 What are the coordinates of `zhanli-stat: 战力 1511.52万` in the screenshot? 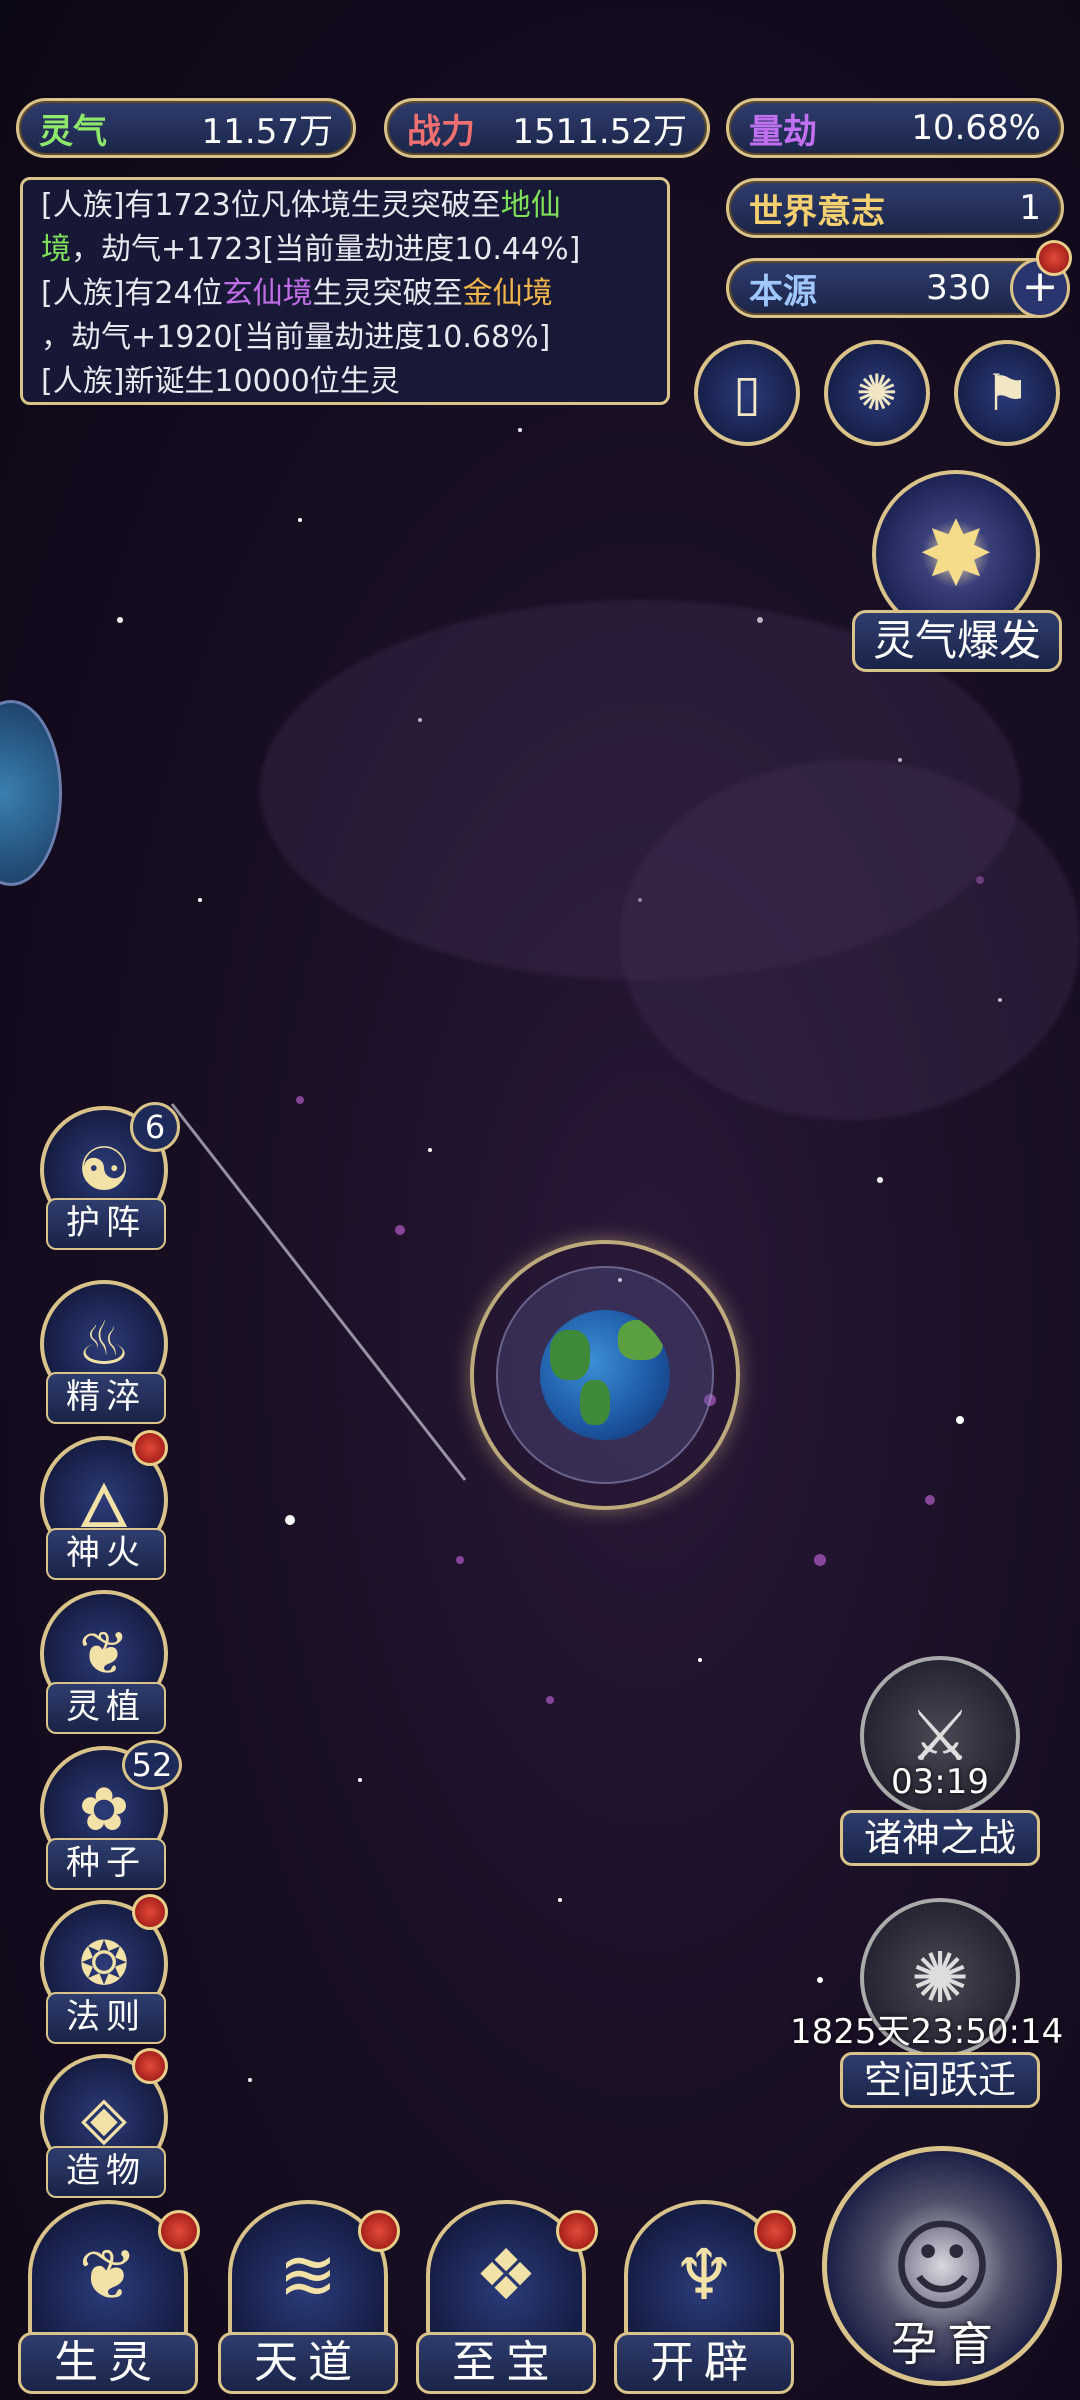 It's located at (547, 128).